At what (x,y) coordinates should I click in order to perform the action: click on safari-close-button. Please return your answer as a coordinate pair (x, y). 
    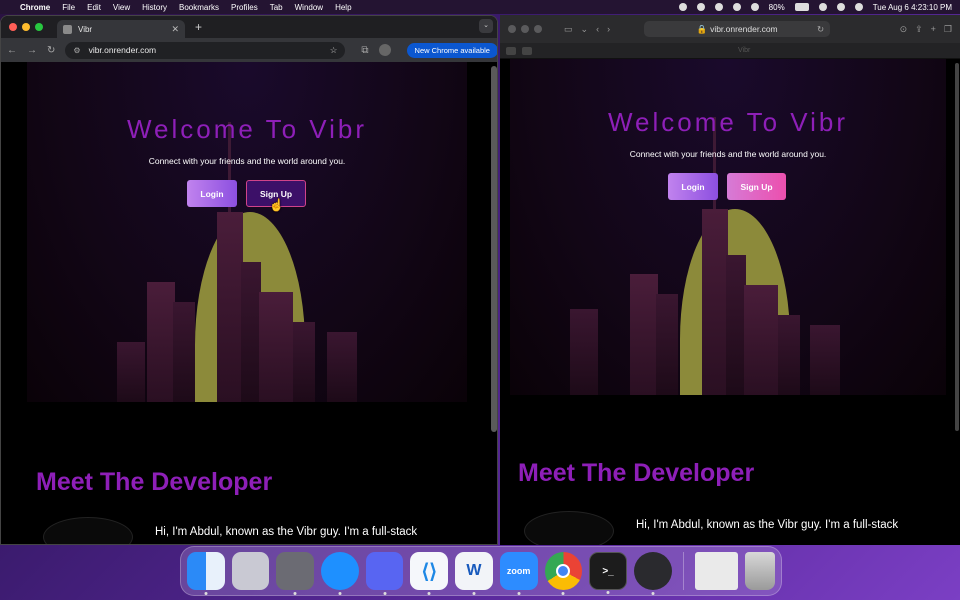
    Looking at the image, I should click on (512, 29).